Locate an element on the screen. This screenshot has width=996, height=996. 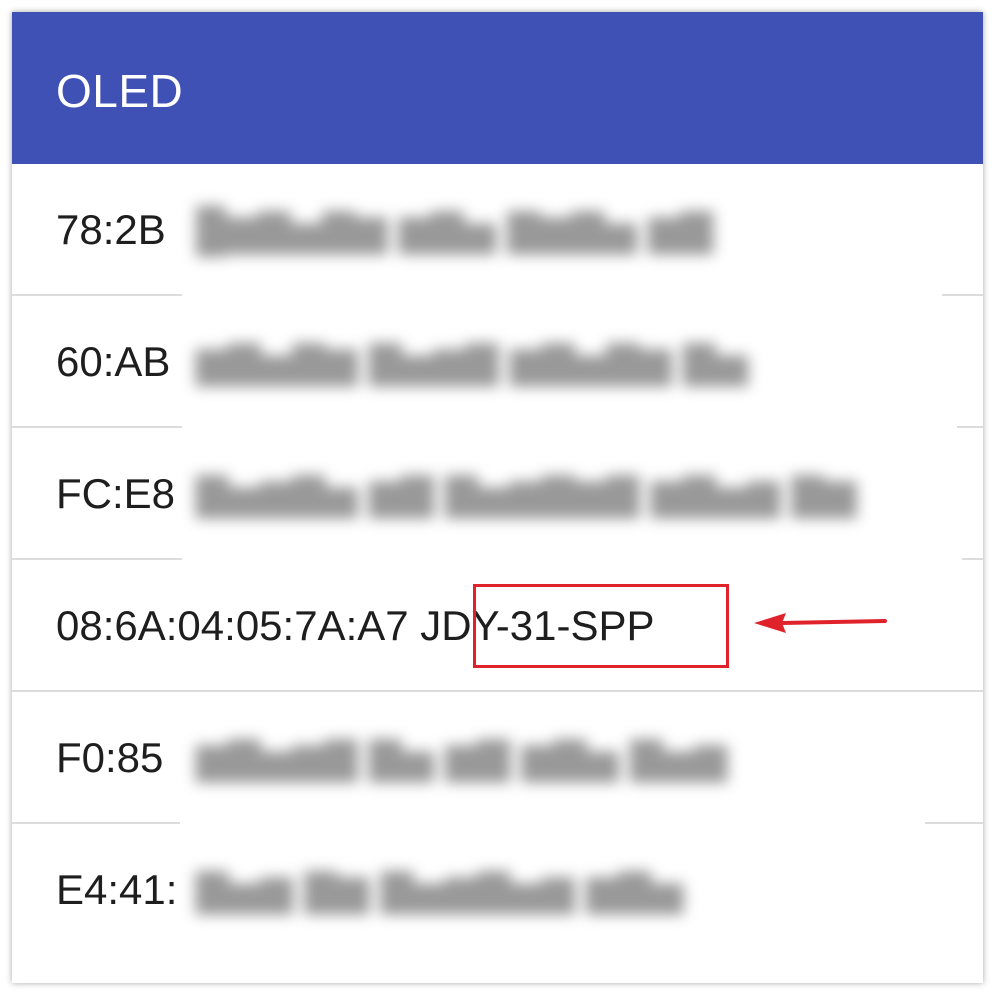
device-list-item: 78:2B █▆▇▅▇▆ ▆▇▅ ▇▆▇▅ ▆▇ is located at coordinates (497, 230).